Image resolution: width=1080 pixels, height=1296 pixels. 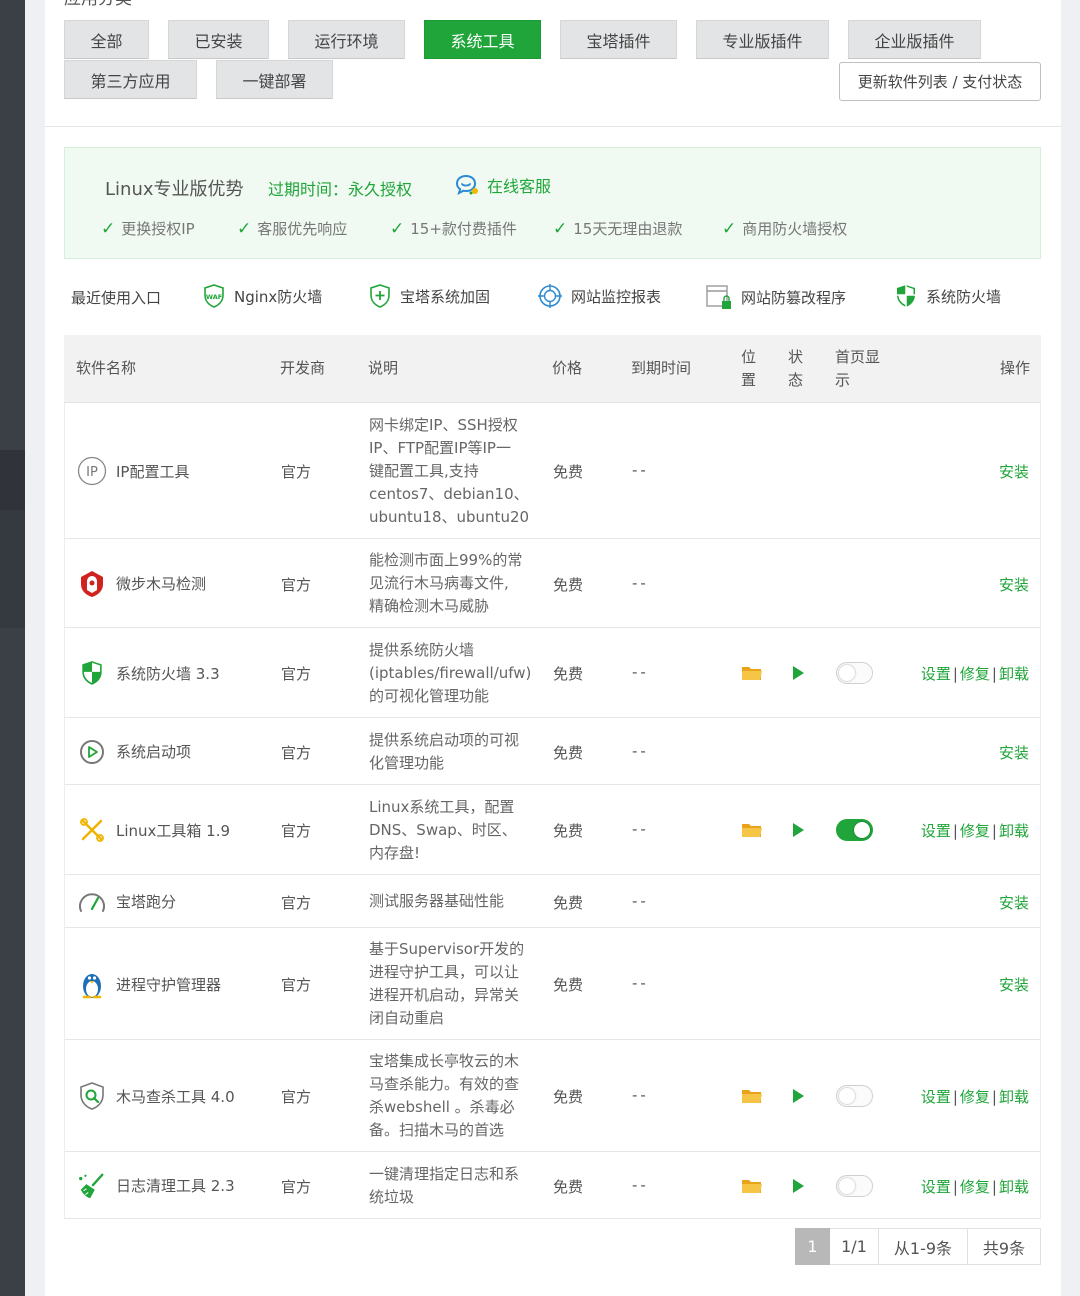 I want to click on description-line: 内存盘!, so click(x=395, y=852).